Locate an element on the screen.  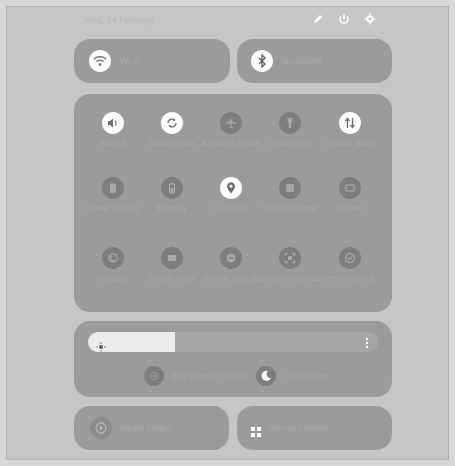
pencil-icon is located at coordinates (318, 19).